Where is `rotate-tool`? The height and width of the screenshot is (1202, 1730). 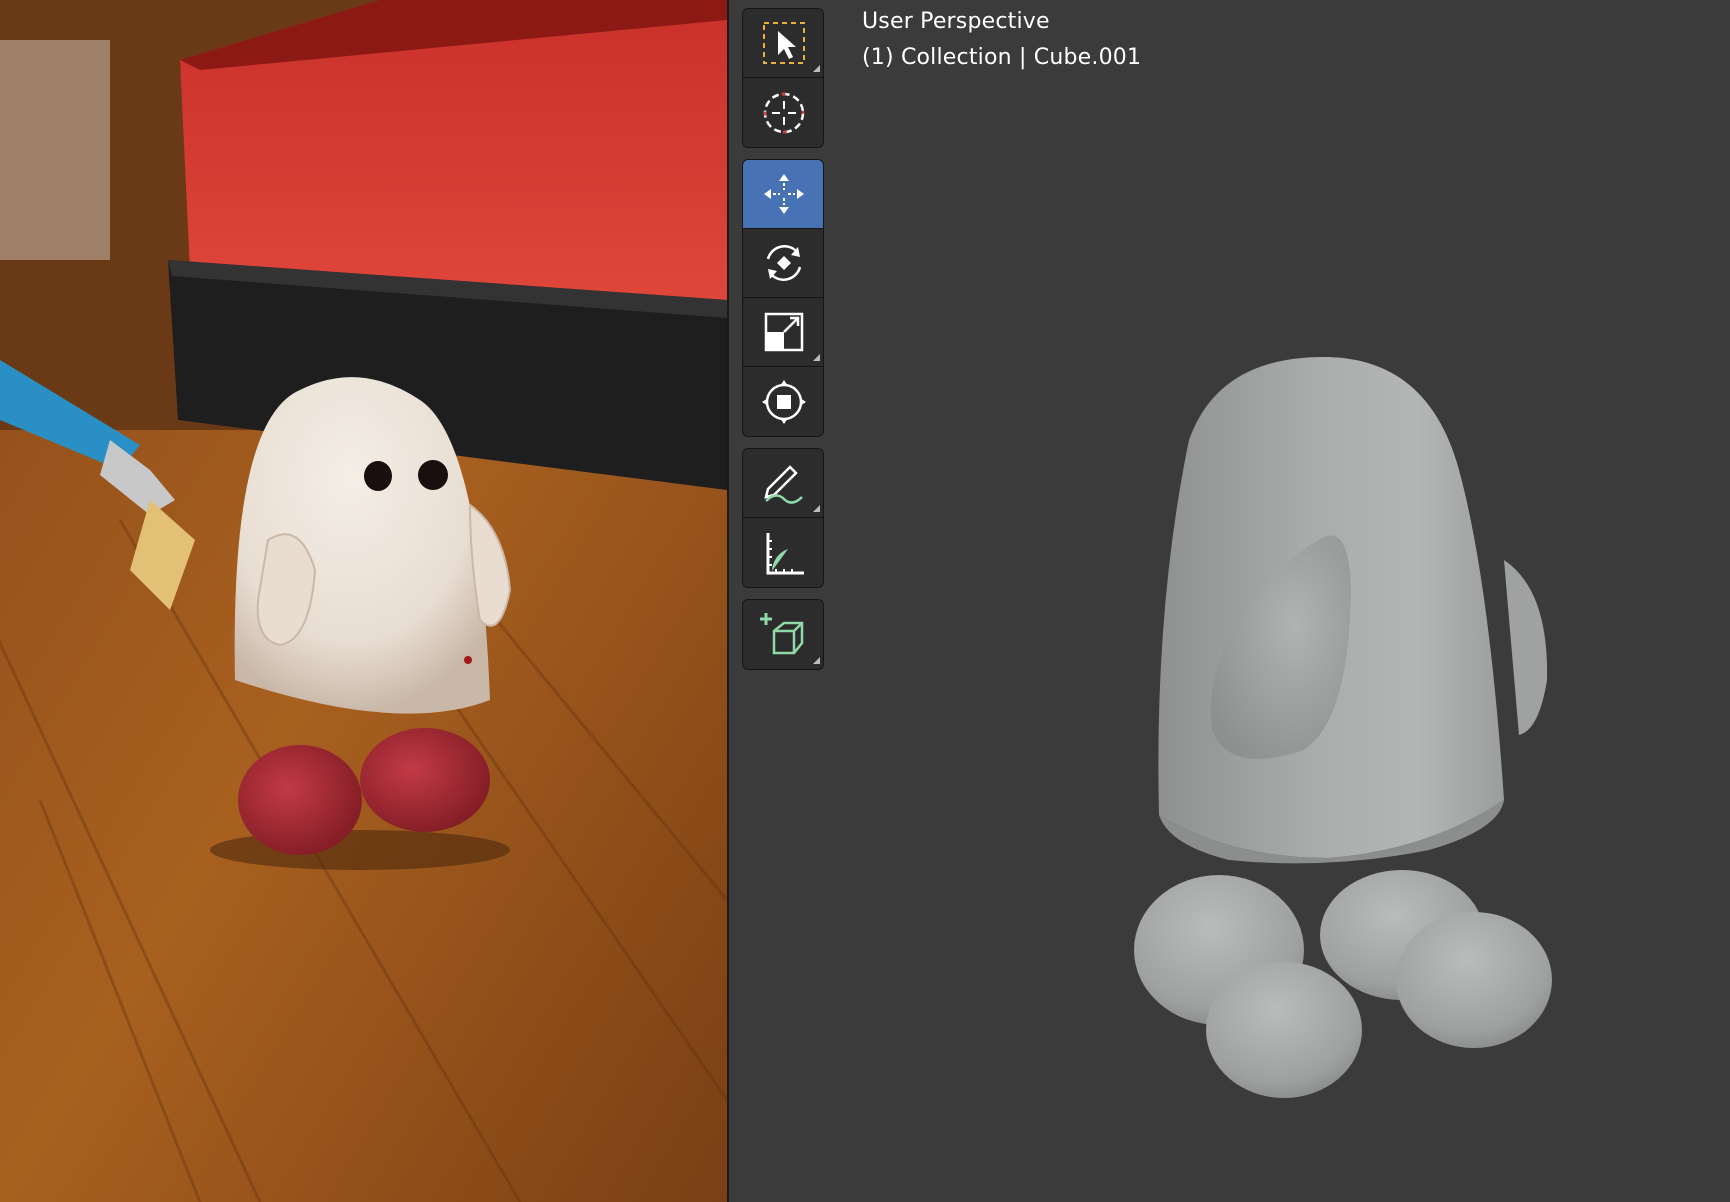
rotate-tool is located at coordinates (783, 263).